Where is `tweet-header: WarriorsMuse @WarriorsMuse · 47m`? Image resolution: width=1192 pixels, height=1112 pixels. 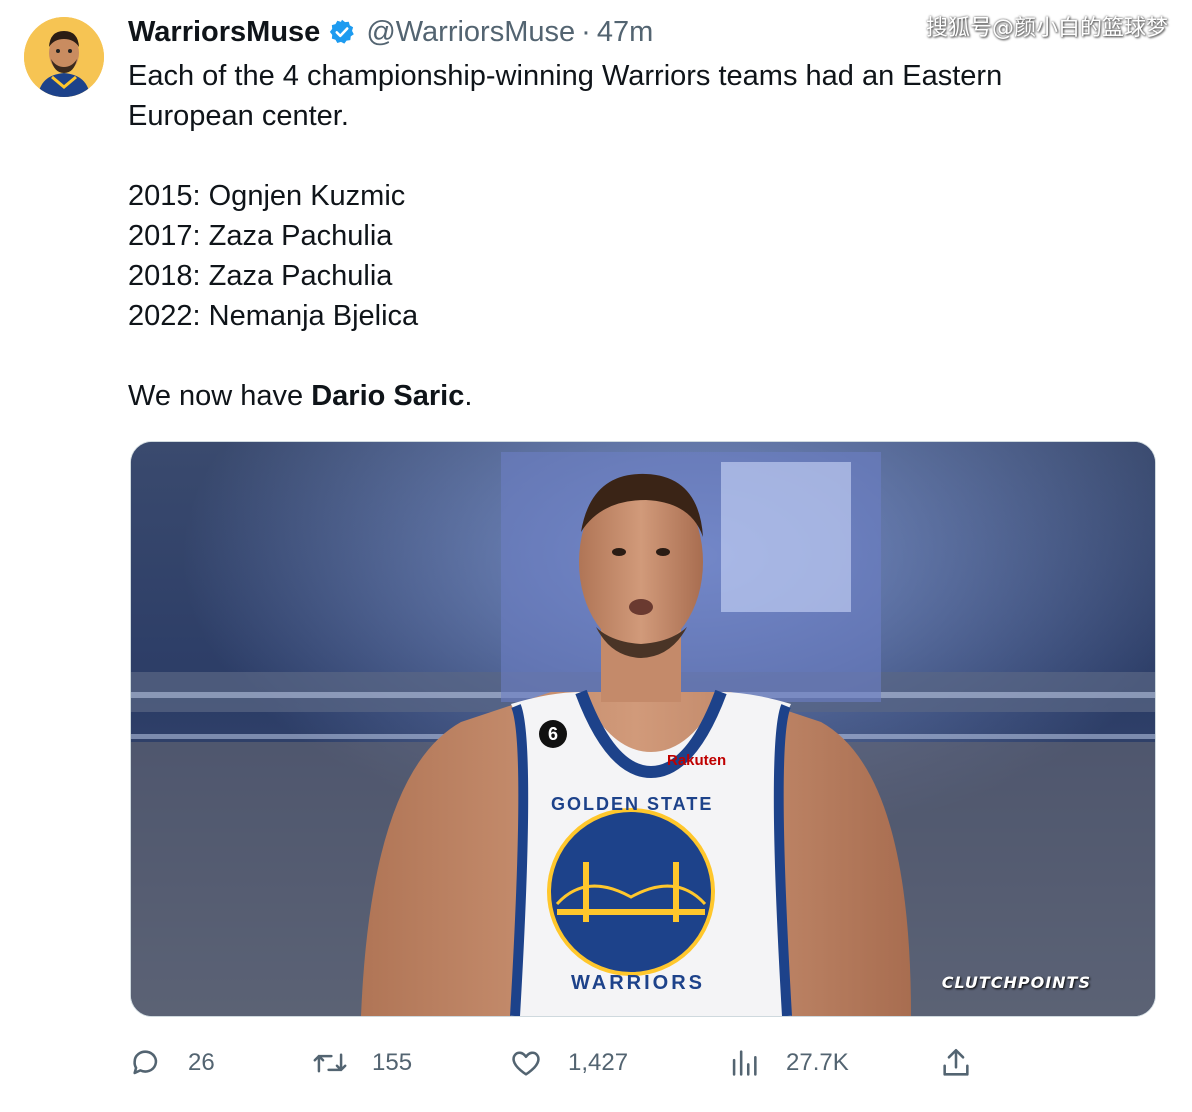
tweet-header: WarriorsMuse @WarriorsMuse · 47m is located at coordinates (390, 32).